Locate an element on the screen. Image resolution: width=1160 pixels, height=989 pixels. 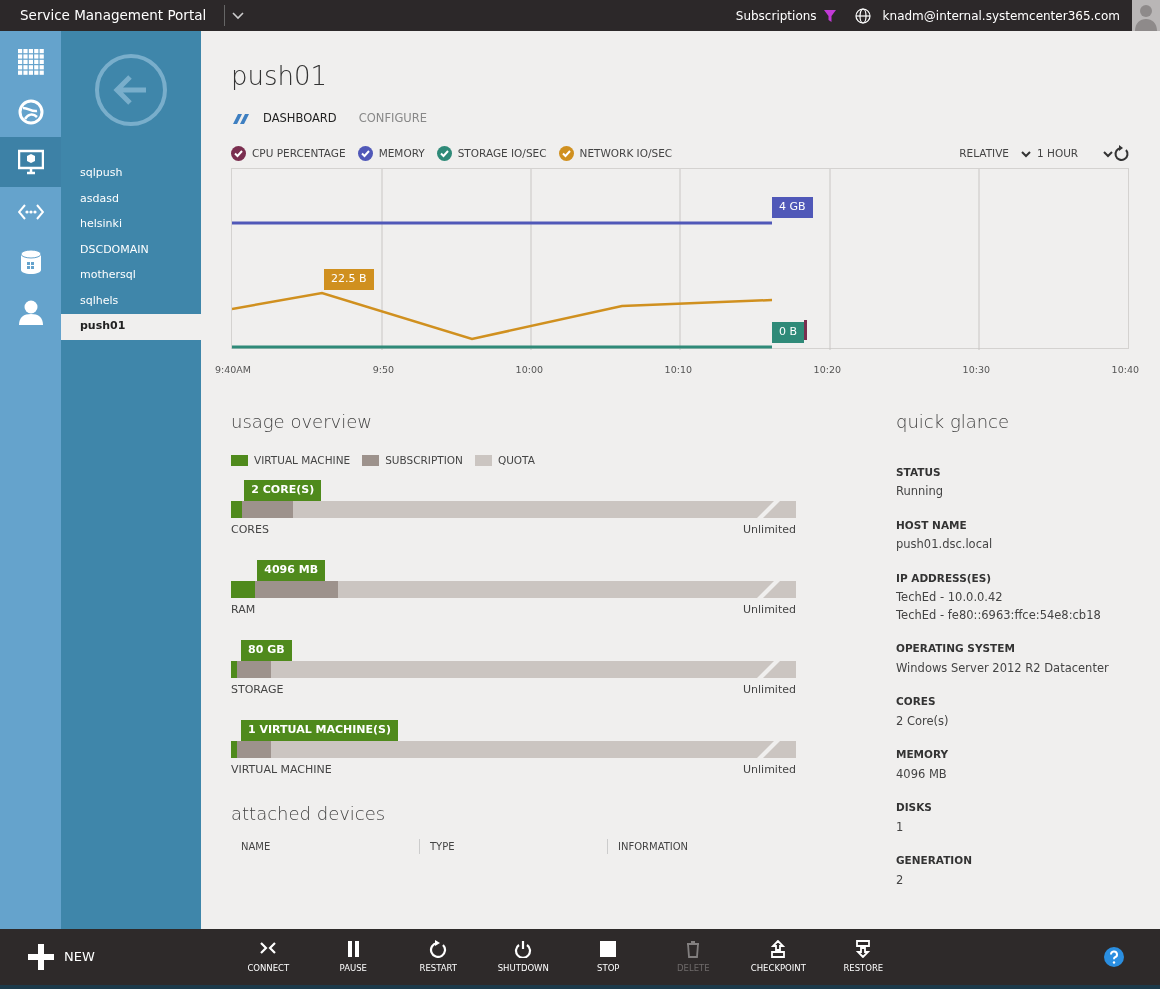
refresh-icon is located at coordinates (1121, 154).